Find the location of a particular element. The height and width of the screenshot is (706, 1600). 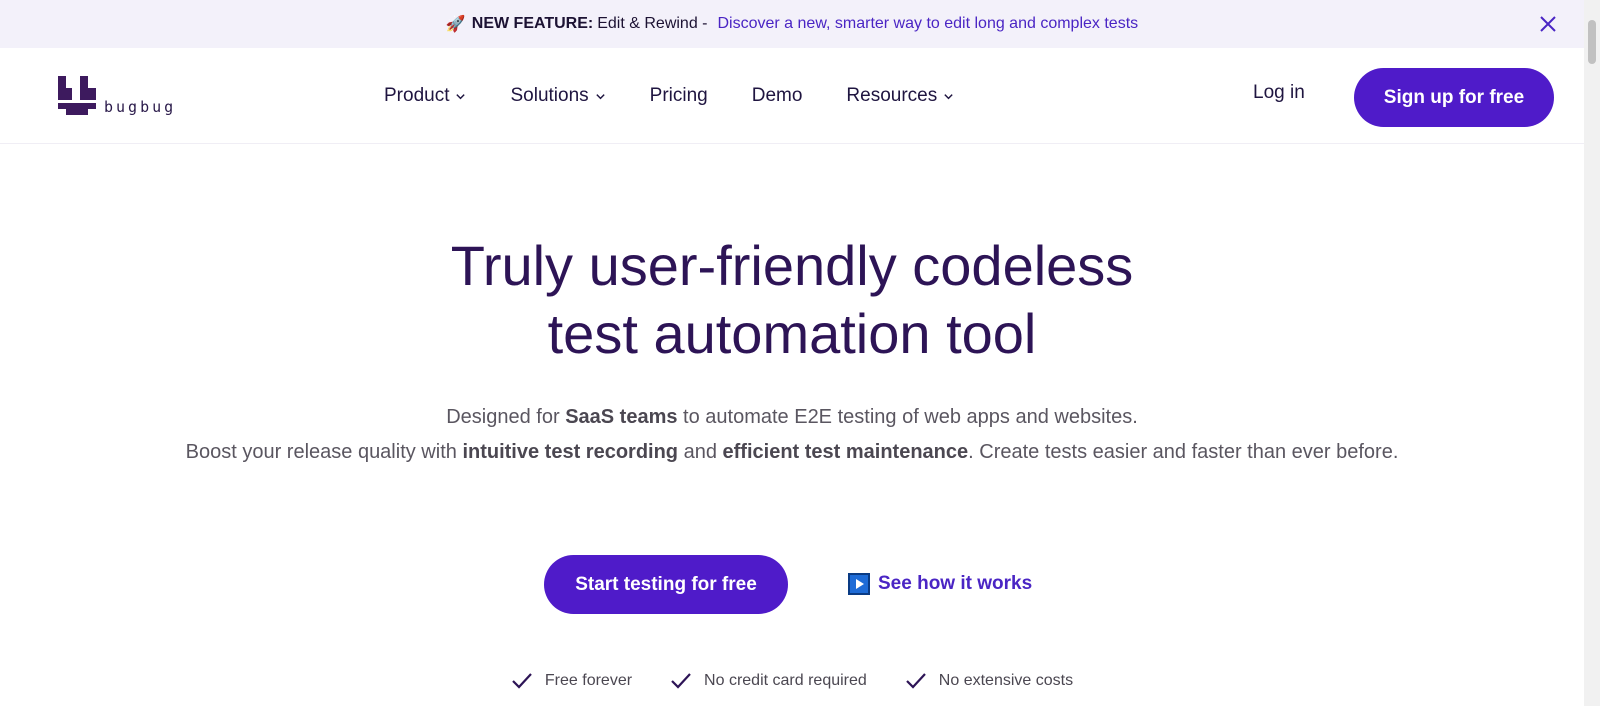

bugbug-logo-icon is located at coordinates (77, 95).